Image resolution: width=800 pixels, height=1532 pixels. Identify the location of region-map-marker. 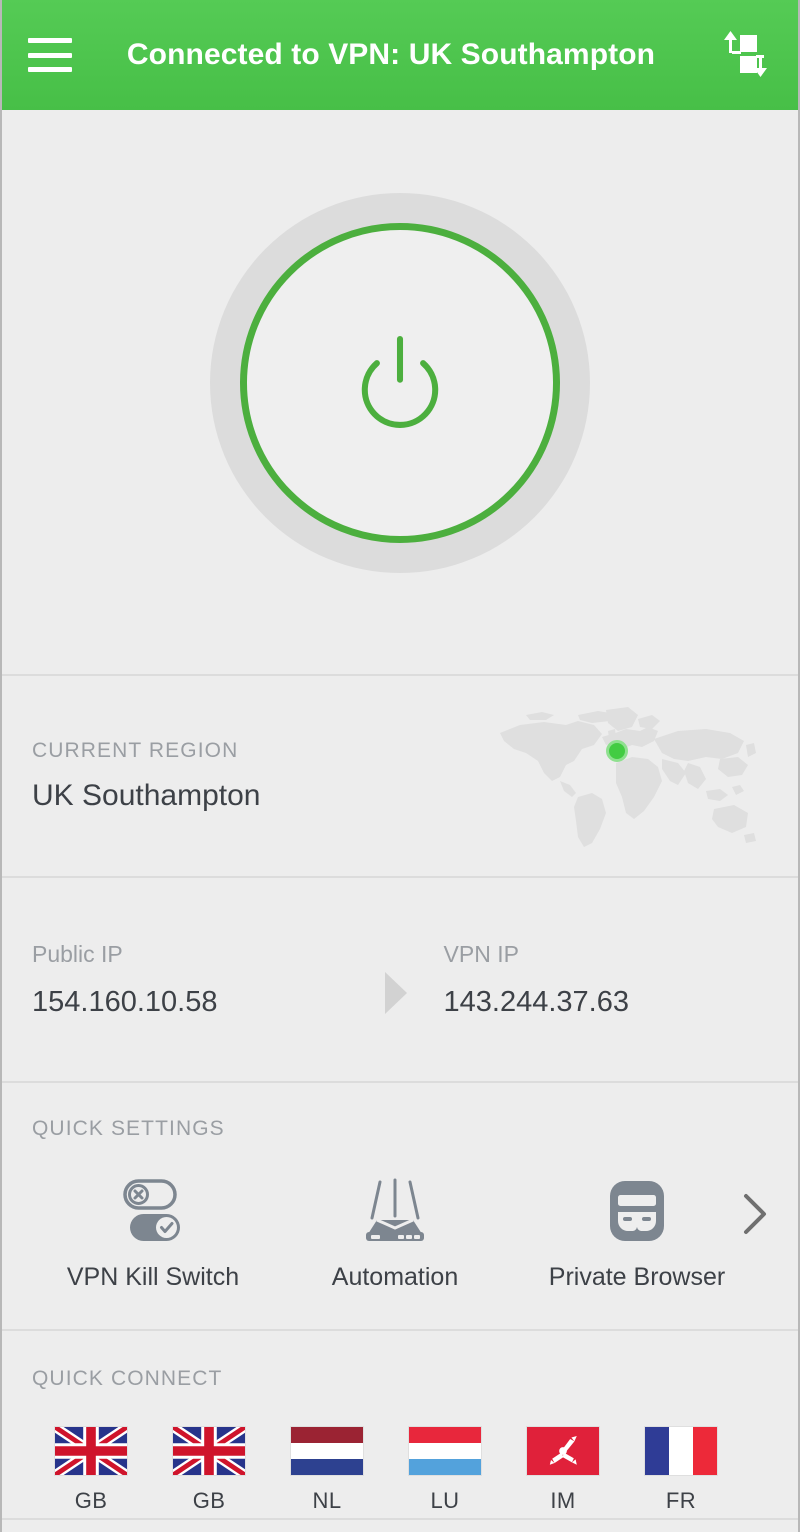
(617, 751).